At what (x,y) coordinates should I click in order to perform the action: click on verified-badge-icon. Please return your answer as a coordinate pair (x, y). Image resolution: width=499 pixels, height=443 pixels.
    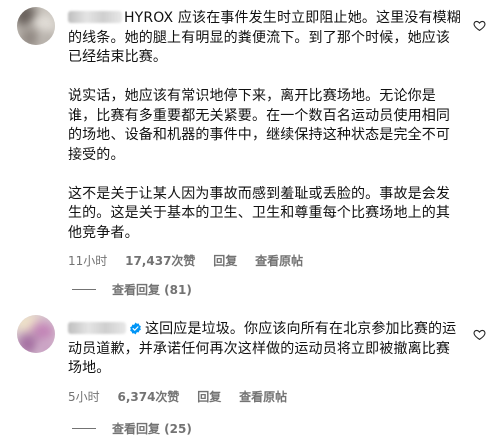
    Looking at the image, I should click on (135, 328).